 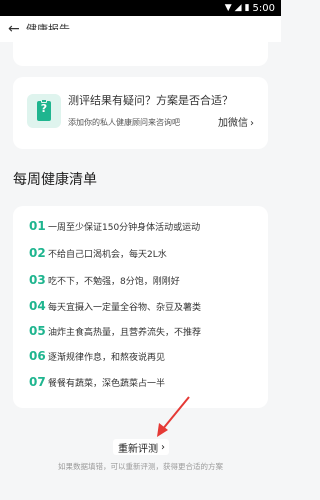 What do you see at coordinates (228, 8) in the screenshot?
I see `wifi-icon: ▼` at bounding box center [228, 8].